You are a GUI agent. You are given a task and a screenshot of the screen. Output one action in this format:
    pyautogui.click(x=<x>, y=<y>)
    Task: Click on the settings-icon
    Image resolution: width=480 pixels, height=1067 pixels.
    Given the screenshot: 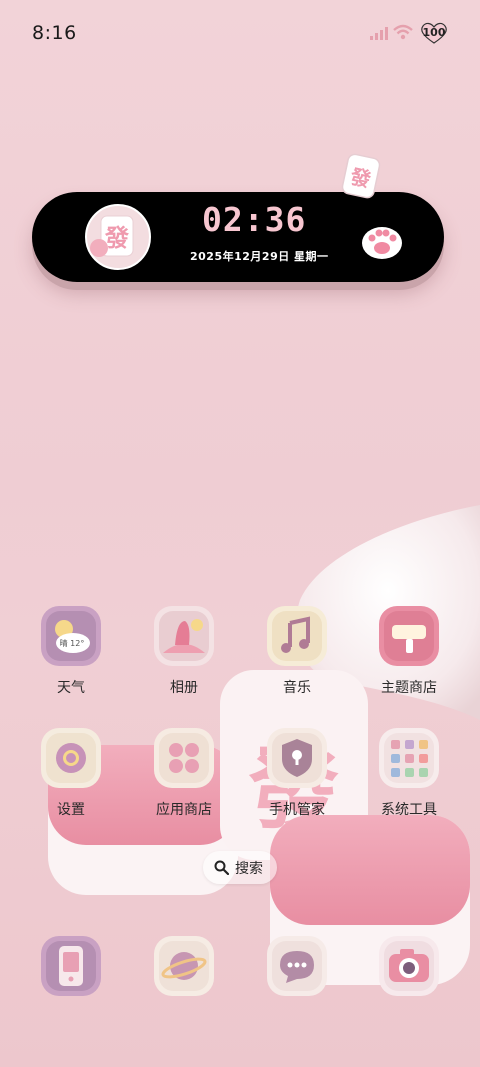 What is the action you would take?
    pyautogui.click(x=71, y=758)
    